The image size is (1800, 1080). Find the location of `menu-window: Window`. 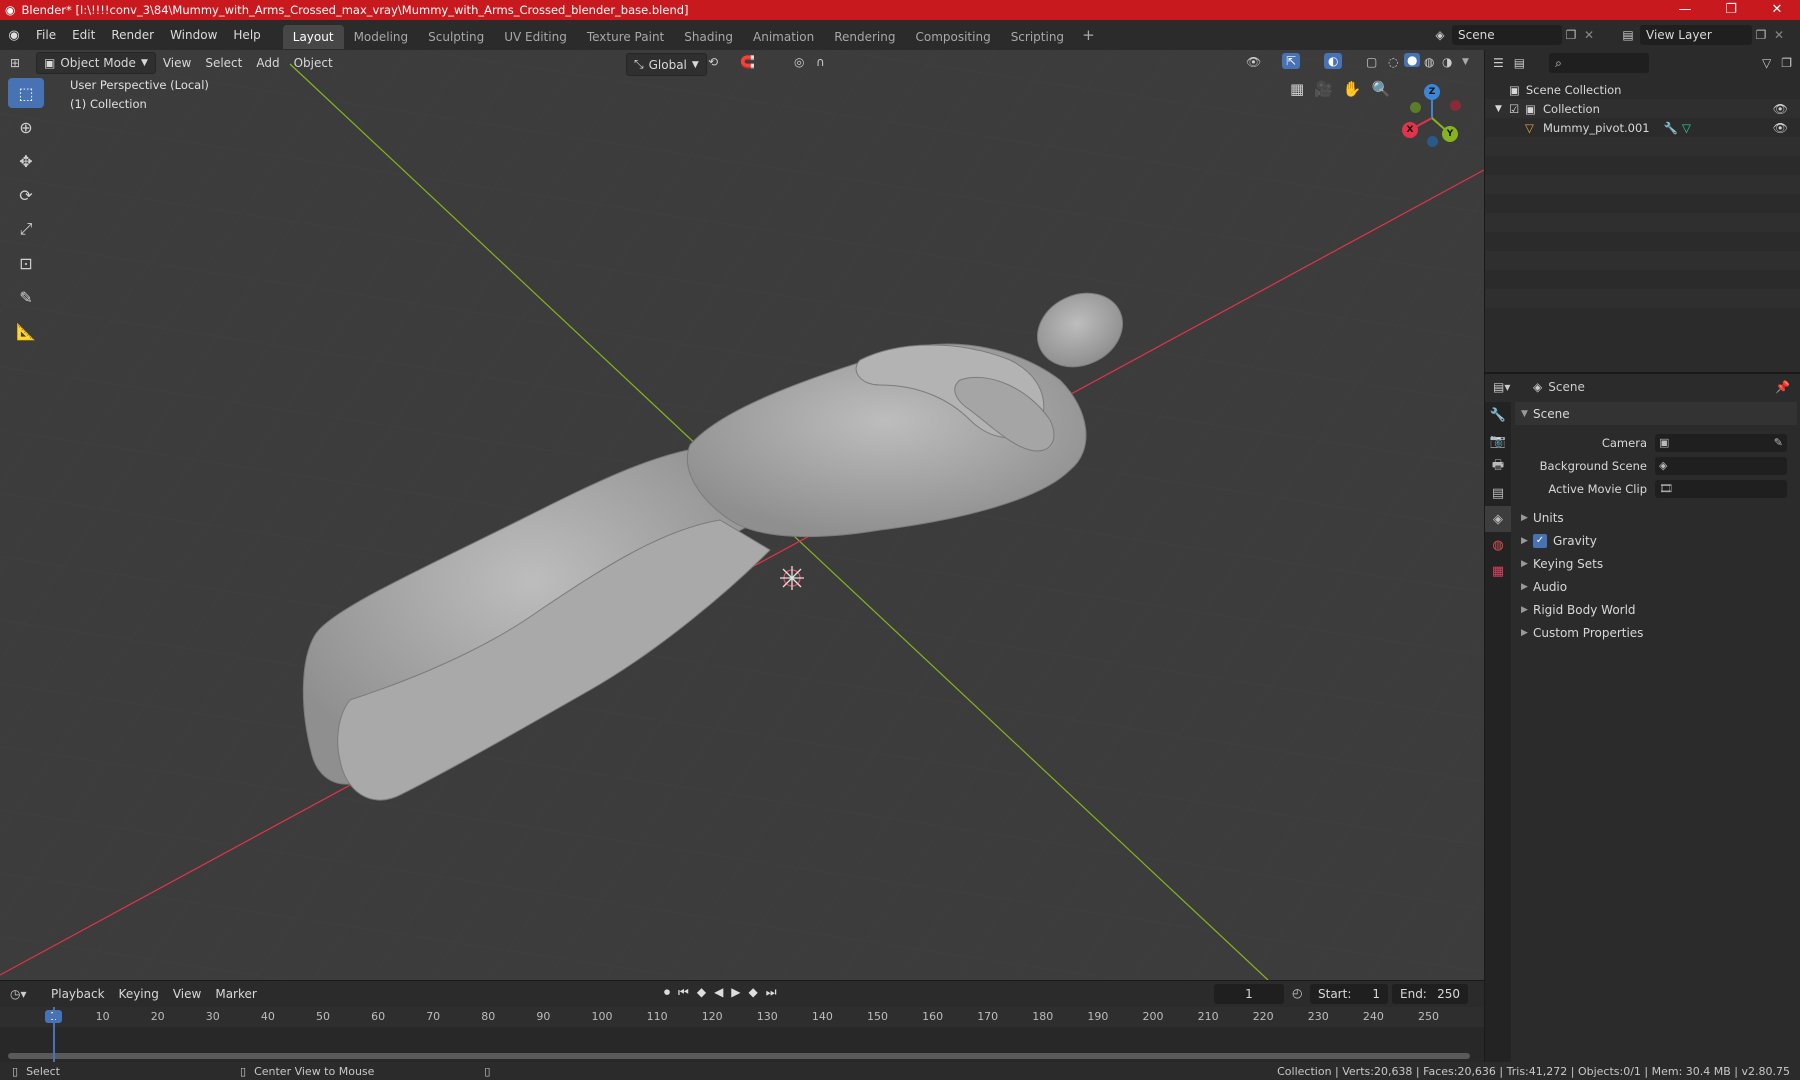

menu-window: Window is located at coordinates (193, 35).